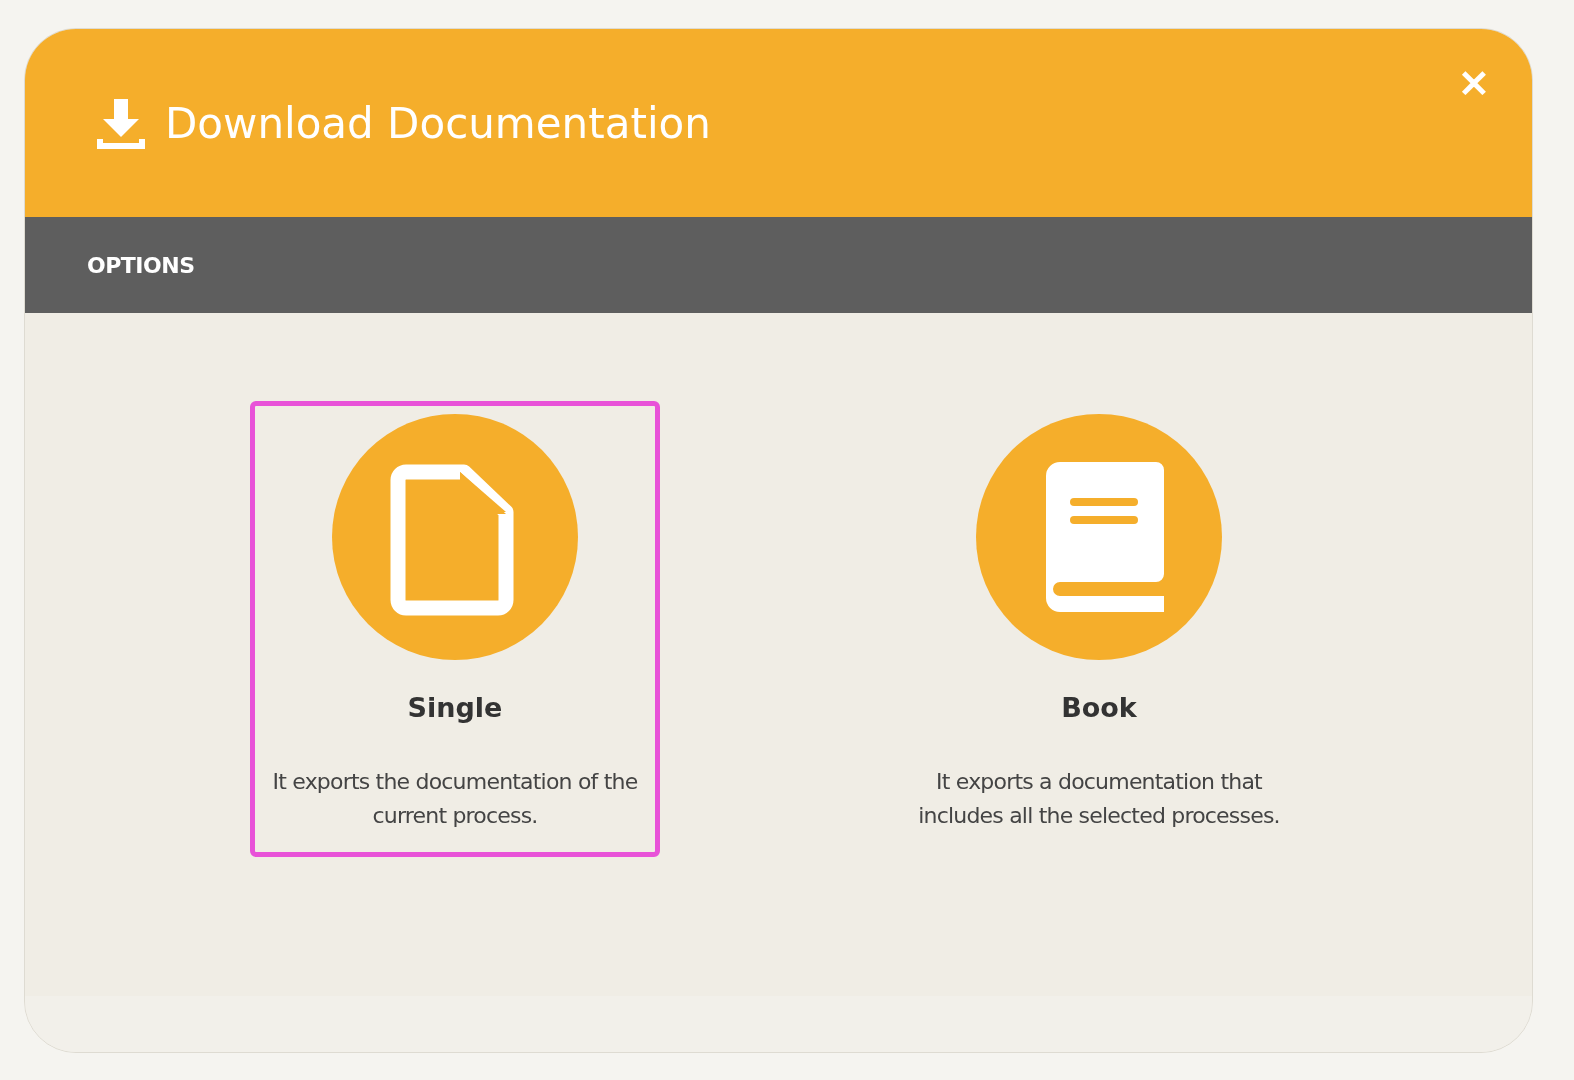  Describe the element at coordinates (121, 123) in the screenshot. I see `download-icon` at that location.